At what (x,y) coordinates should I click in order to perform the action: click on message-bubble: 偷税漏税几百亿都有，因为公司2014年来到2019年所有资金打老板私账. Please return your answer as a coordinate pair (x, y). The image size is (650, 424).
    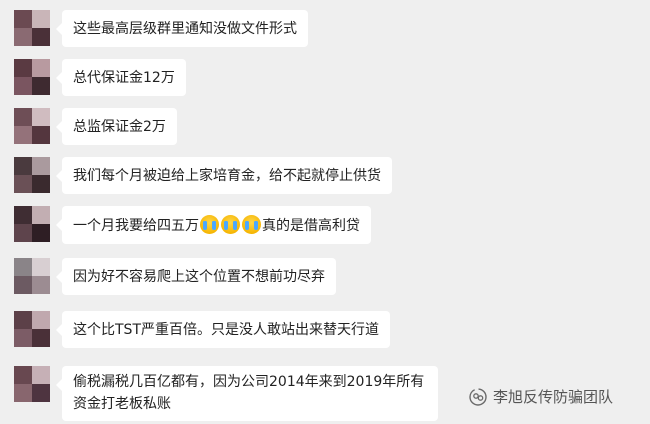
    Looking at the image, I should click on (247, 393).